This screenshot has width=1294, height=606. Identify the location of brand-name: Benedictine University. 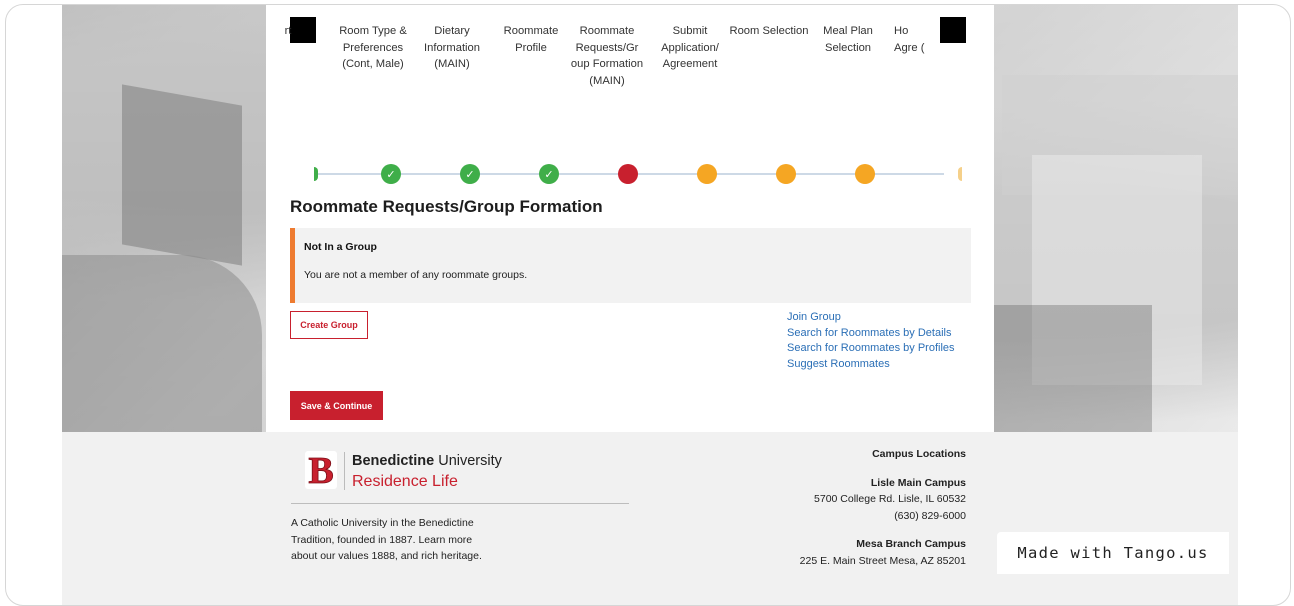
(427, 461).